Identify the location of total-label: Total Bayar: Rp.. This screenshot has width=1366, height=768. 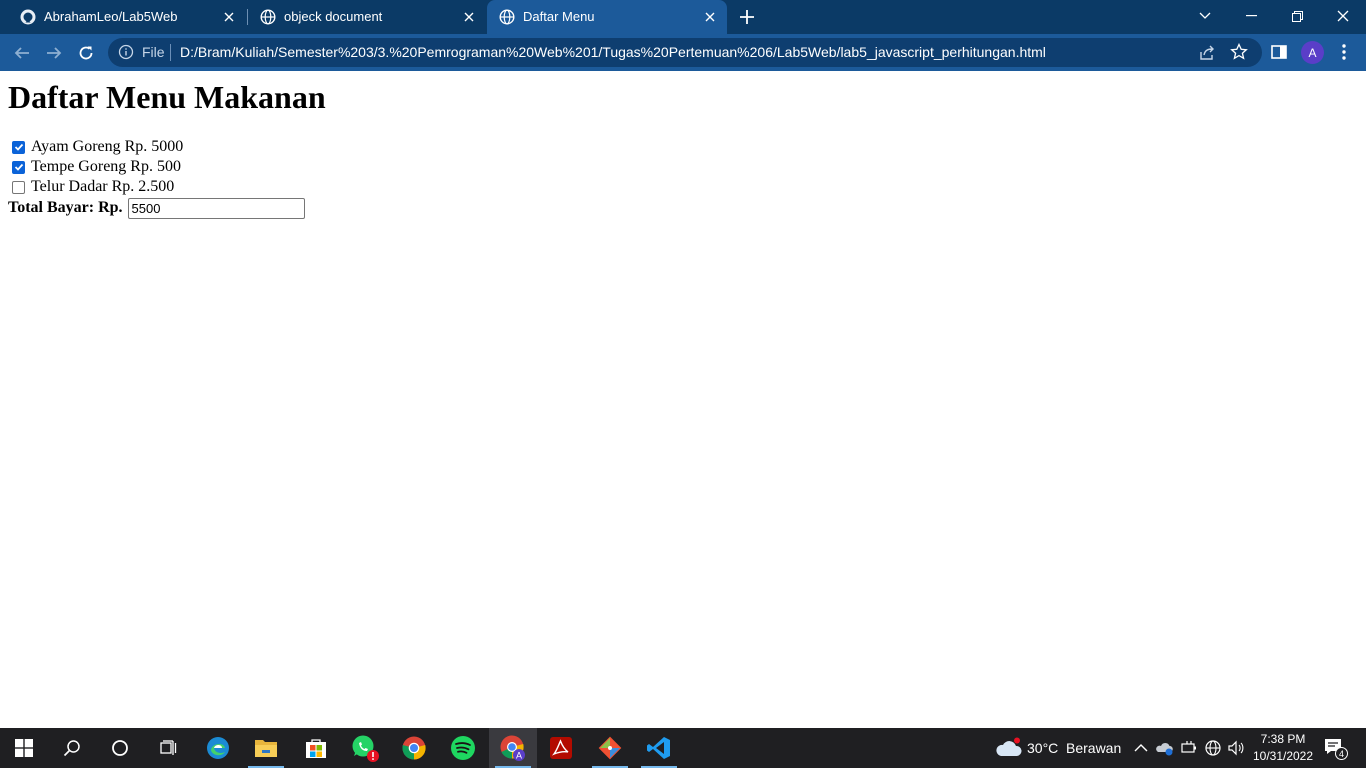
(65, 207).